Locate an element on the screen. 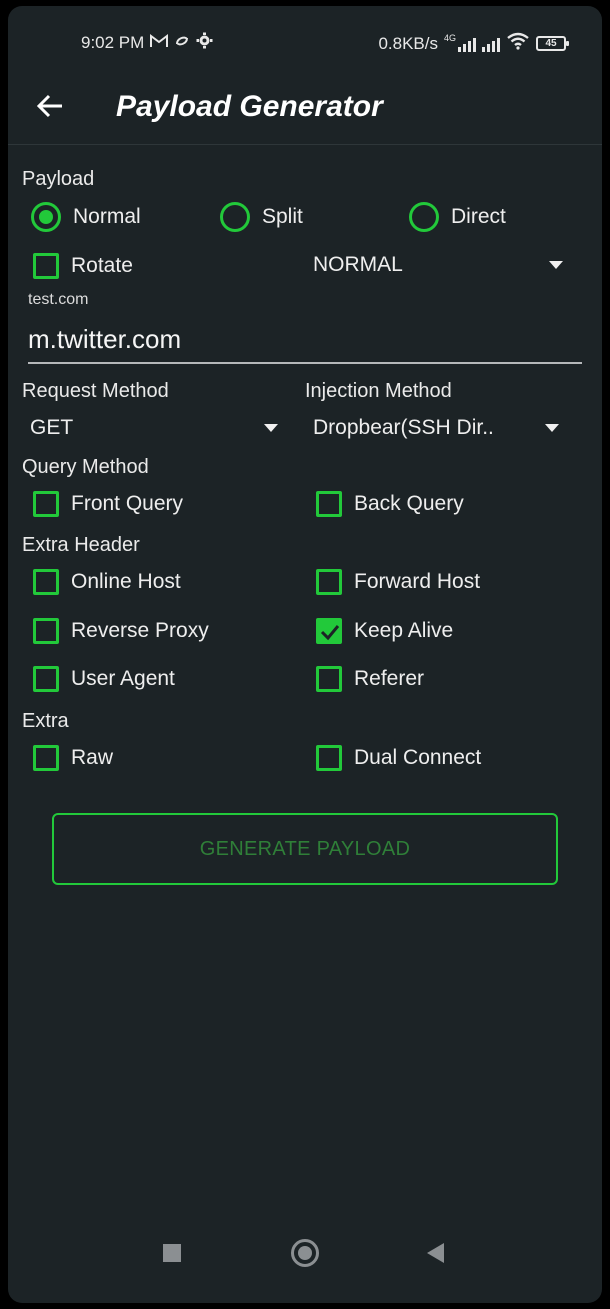 This screenshot has height=1309, width=610. select-value: GET is located at coordinates (52, 427).